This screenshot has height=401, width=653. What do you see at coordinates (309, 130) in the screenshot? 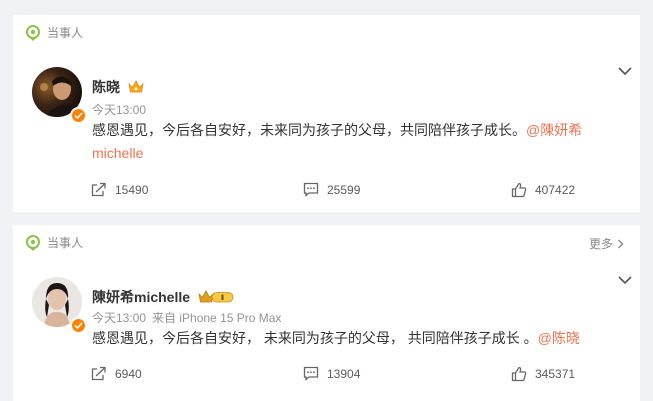
I see `post-body: 感恩遇见，今后各自安好，未来同为孩子的父母，共同陪伴孩子成长。` at bounding box center [309, 130].